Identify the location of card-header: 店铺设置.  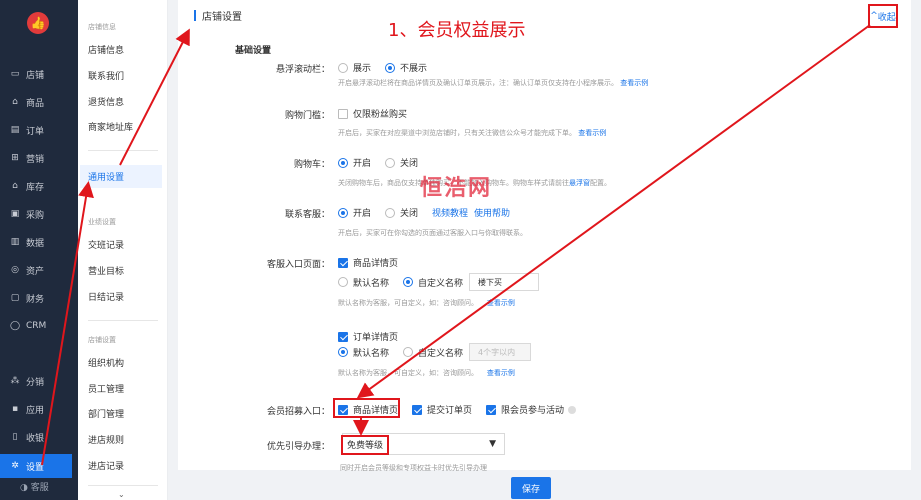
(218, 15).